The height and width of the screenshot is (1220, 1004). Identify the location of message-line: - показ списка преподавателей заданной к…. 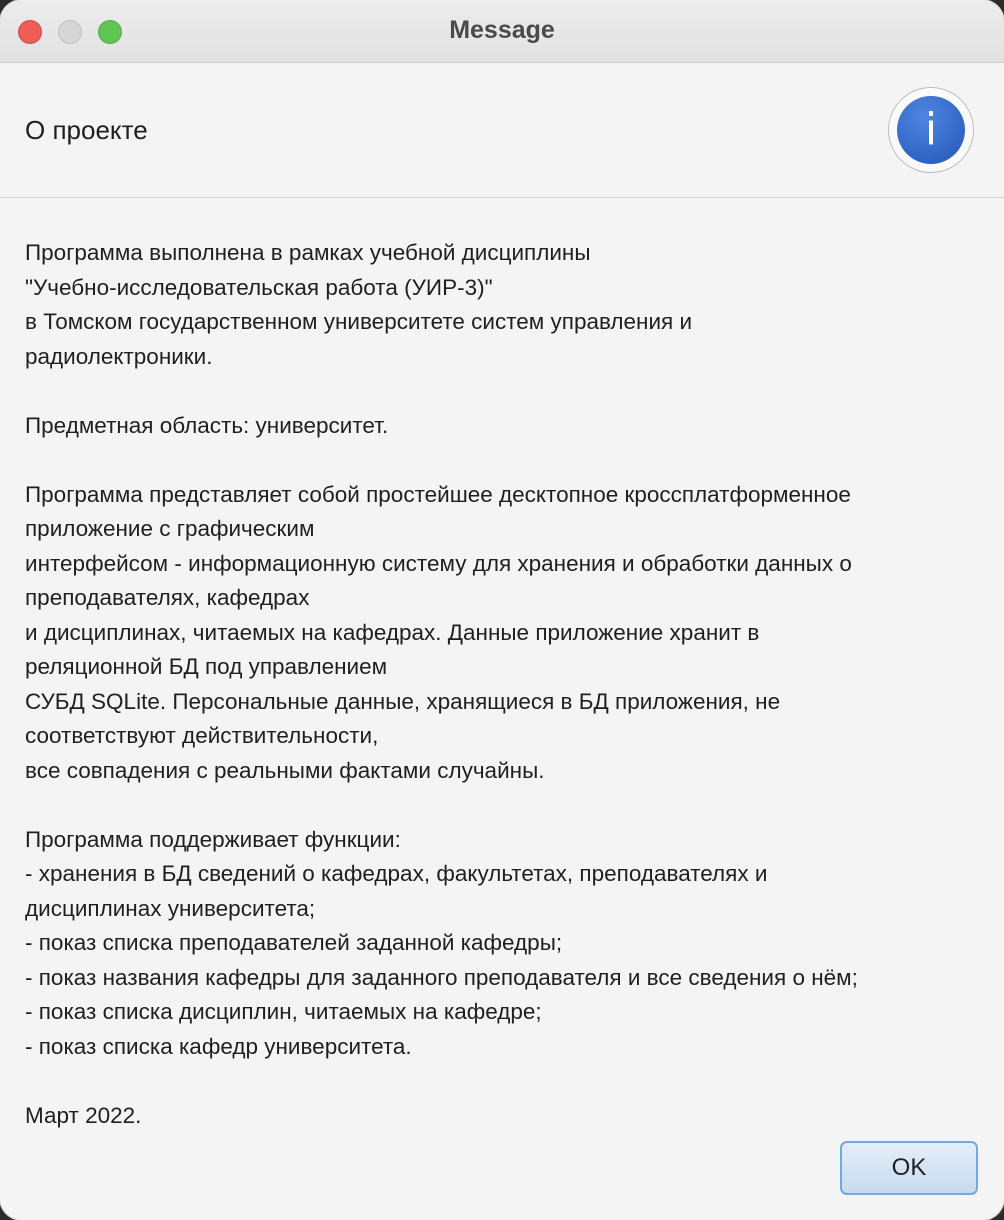
(294, 942).